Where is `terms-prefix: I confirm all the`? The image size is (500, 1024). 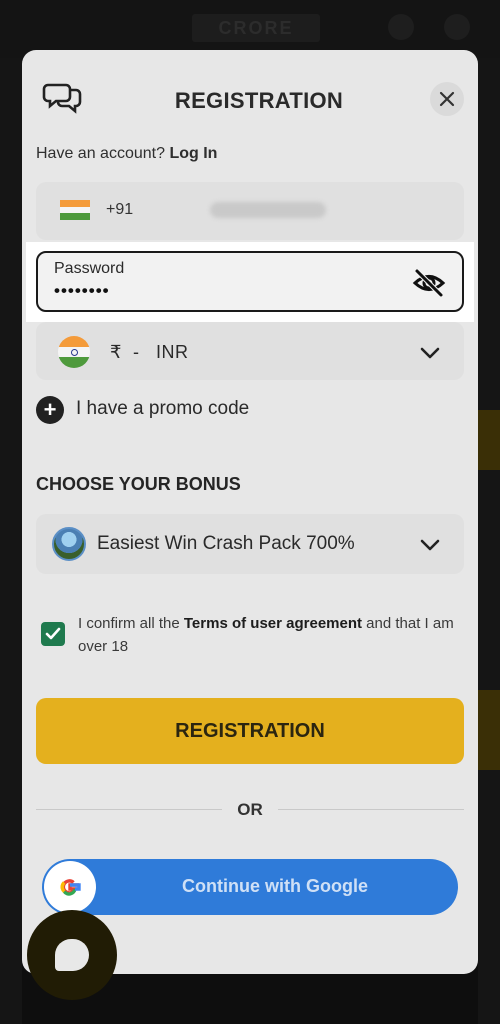
terms-prefix: I confirm all the is located at coordinates (131, 623).